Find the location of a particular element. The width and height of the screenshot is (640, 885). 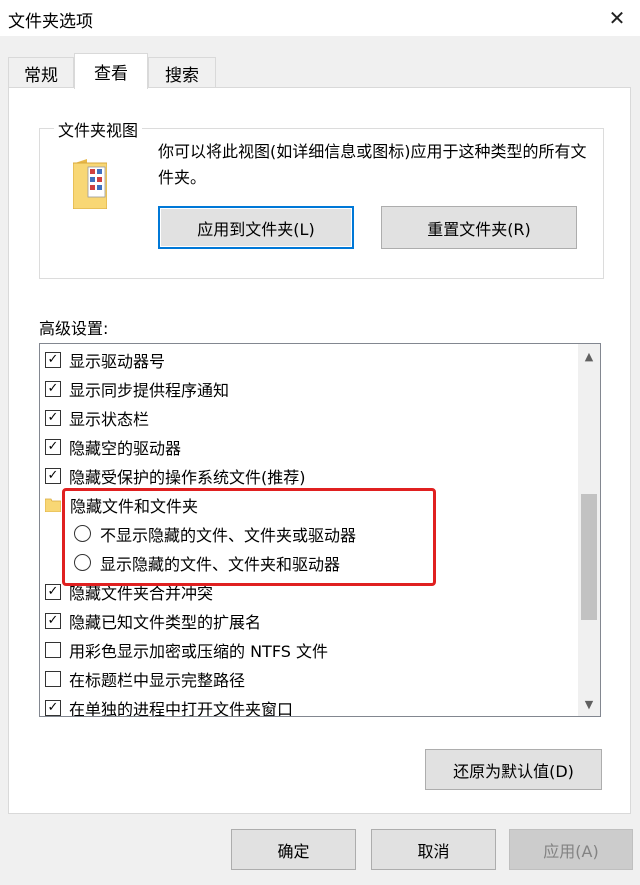

list-item-label: 隐藏文件夹合并冲突 is located at coordinates (141, 593).